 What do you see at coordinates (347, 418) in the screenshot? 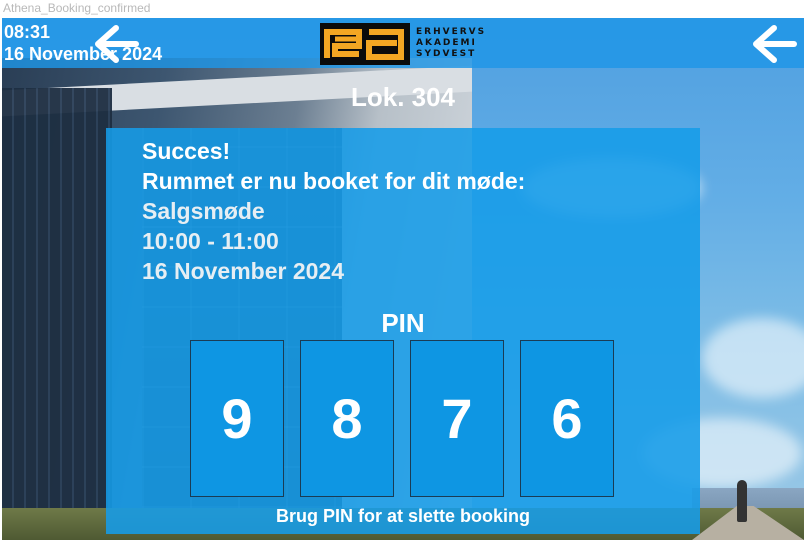
I see `pin-digit: 8` at bounding box center [347, 418].